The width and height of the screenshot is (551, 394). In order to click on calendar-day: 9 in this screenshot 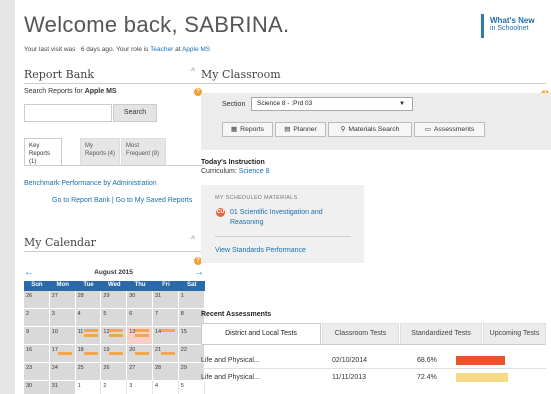, I will do `click(37, 336)`.